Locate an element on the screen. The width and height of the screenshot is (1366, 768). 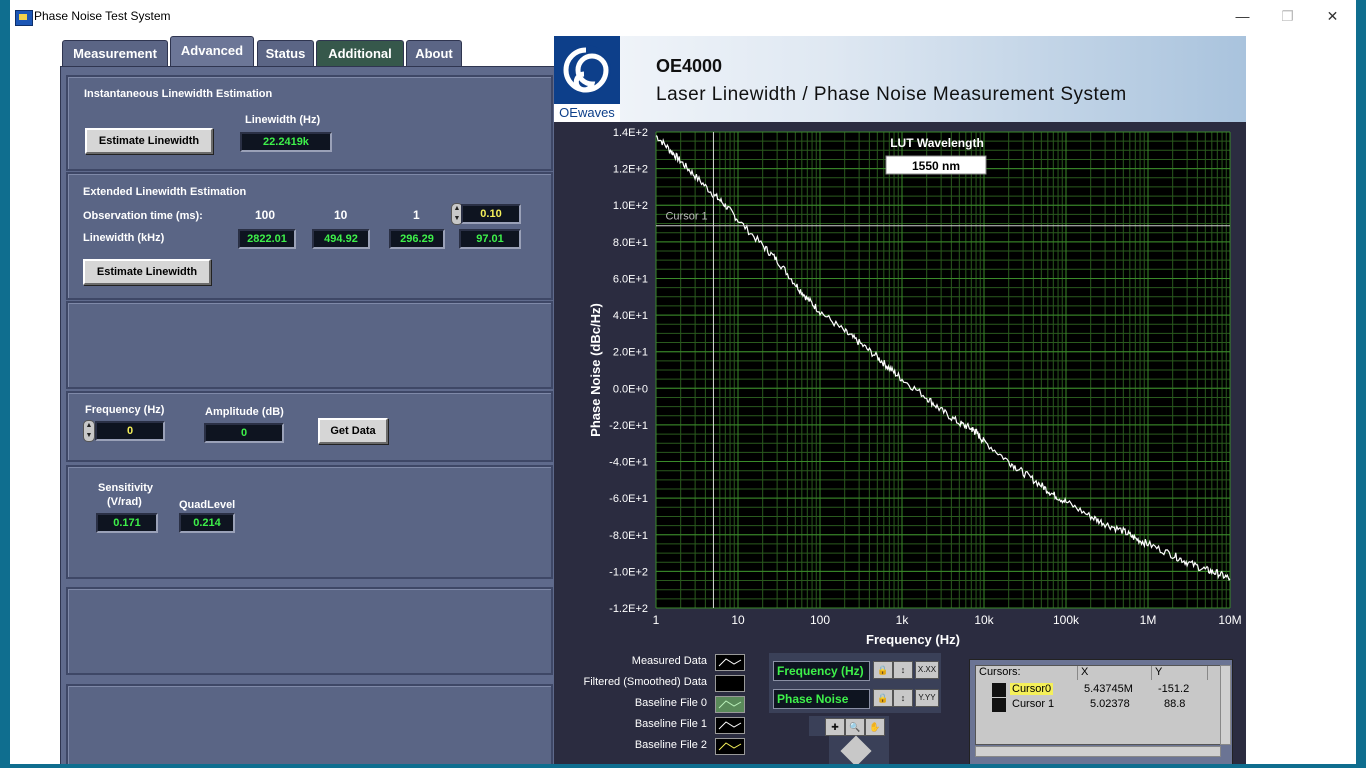
cursor-name: Cursor0 is located at coordinates (1032, 689).